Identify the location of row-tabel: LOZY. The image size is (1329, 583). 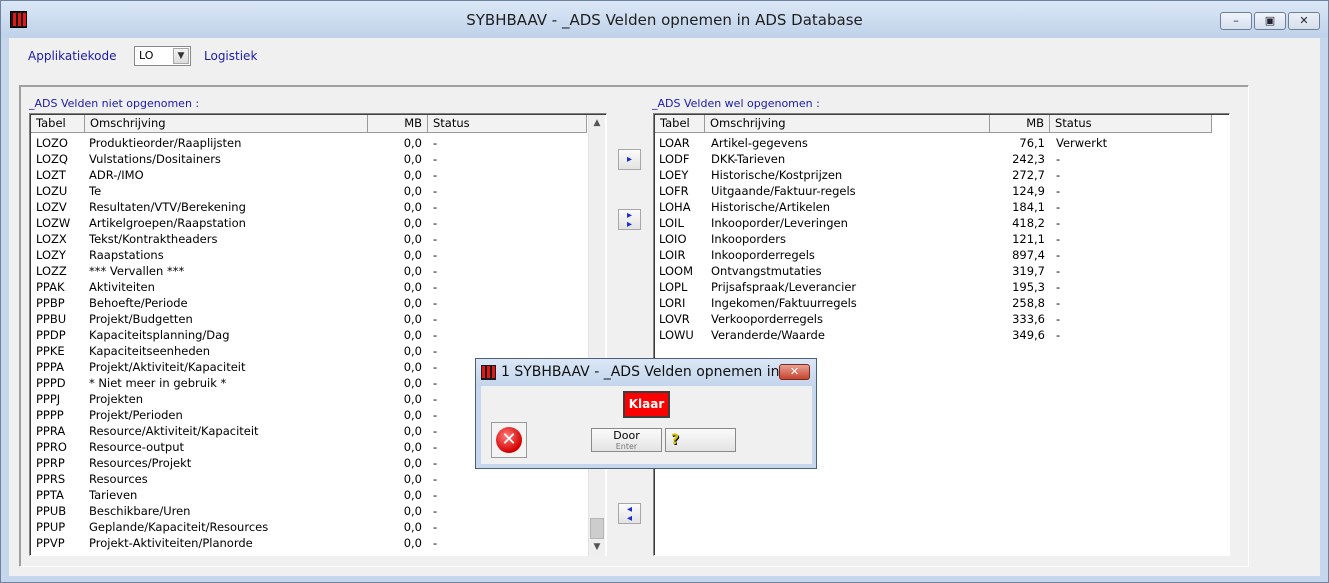
(51, 255).